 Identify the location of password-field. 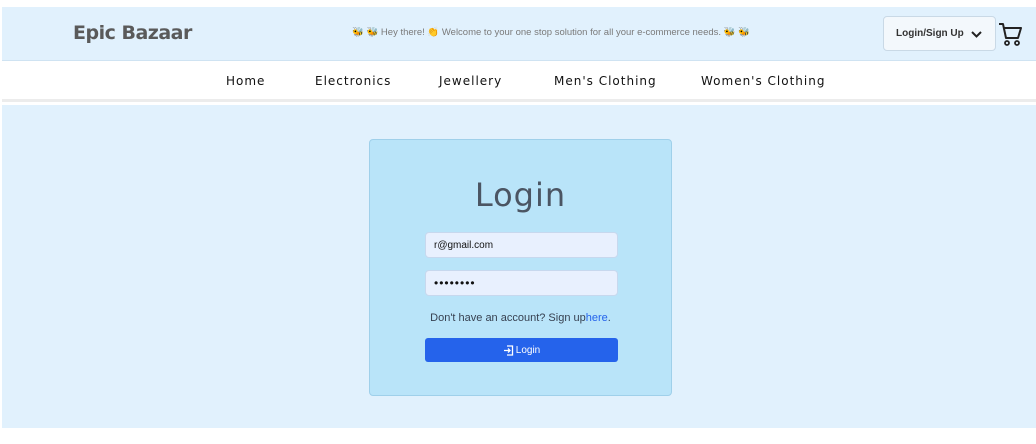
(521, 283).